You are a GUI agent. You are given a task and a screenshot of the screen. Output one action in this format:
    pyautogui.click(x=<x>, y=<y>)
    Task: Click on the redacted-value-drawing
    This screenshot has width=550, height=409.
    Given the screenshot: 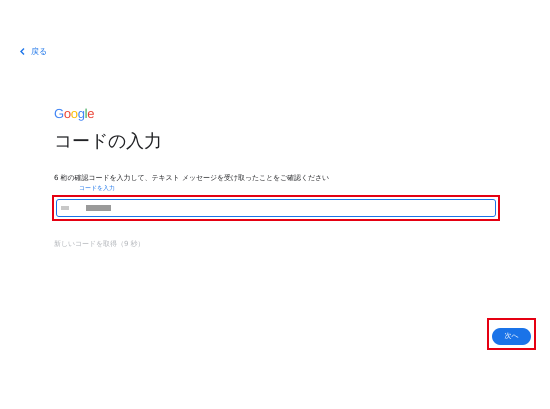 What is the action you would take?
    pyautogui.click(x=86, y=208)
    